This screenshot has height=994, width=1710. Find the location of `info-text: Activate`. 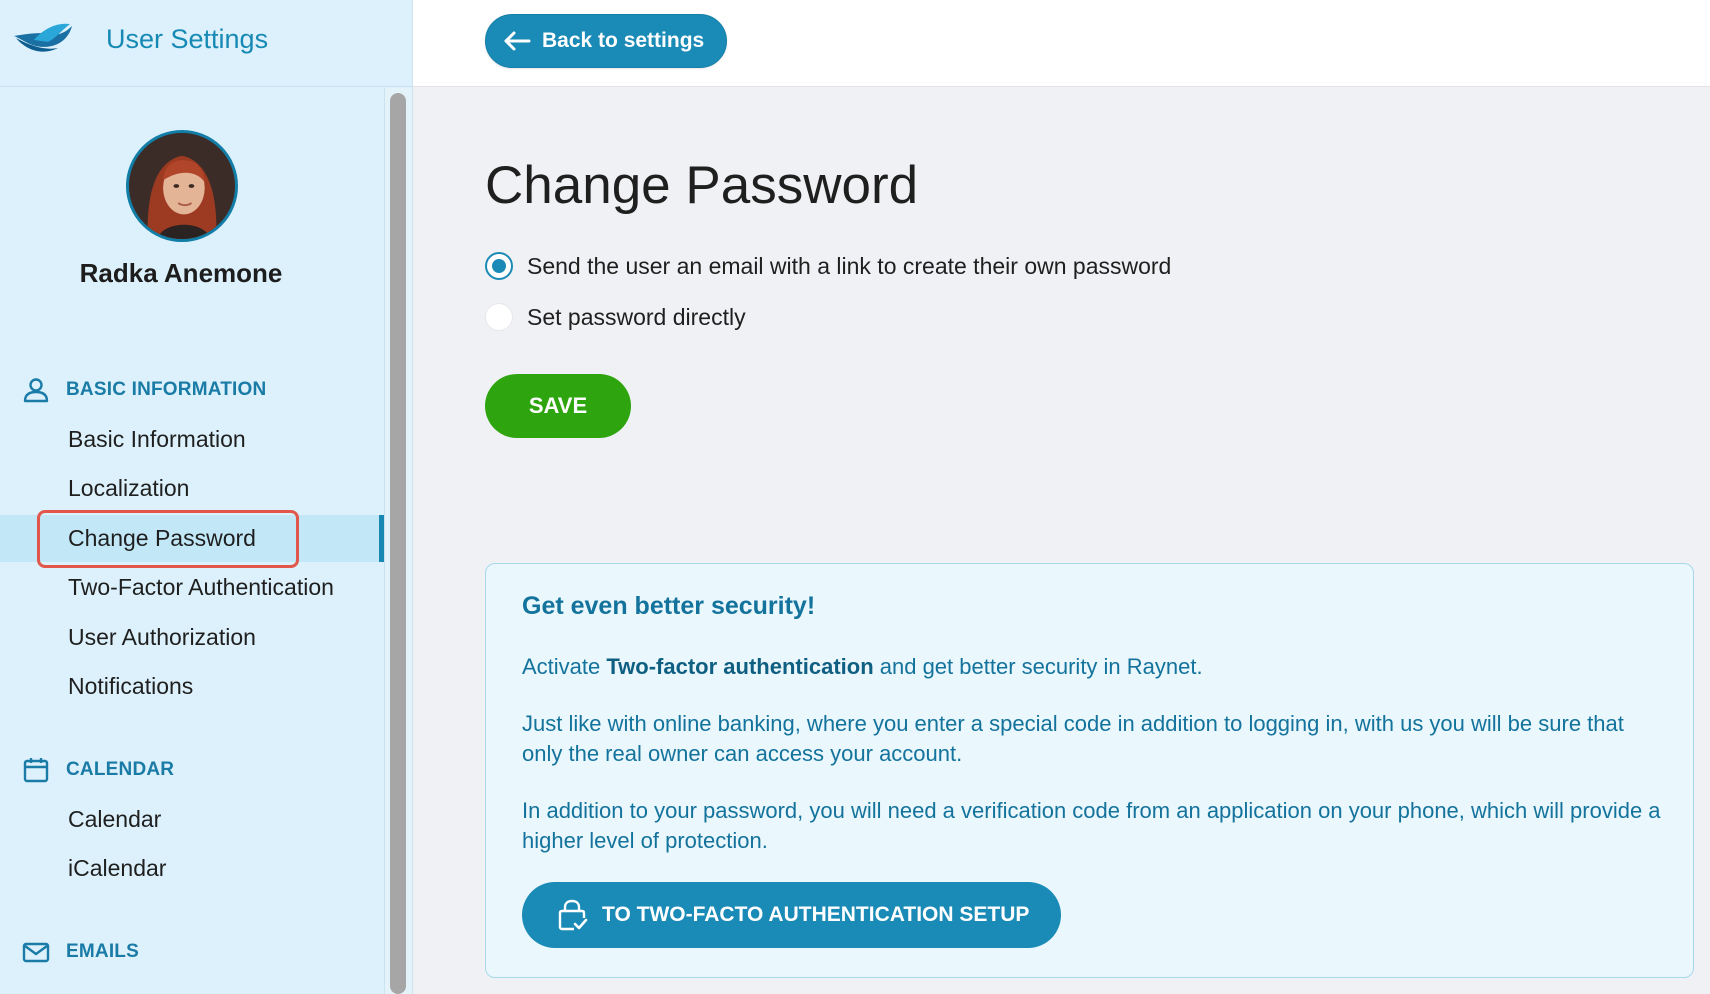

info-text: Activate is located at coordinates (564, 666).